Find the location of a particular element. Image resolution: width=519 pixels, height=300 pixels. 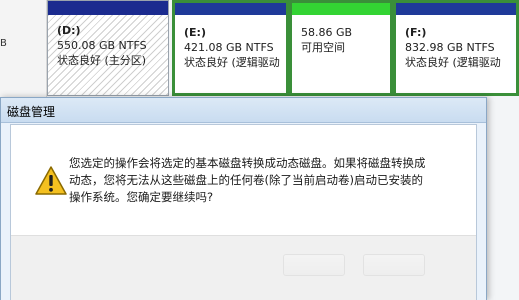

partition-e: (E:) 421.08 GB NTFS 状态良好 (逻辑驱动 is located at coordinates (230, 48).